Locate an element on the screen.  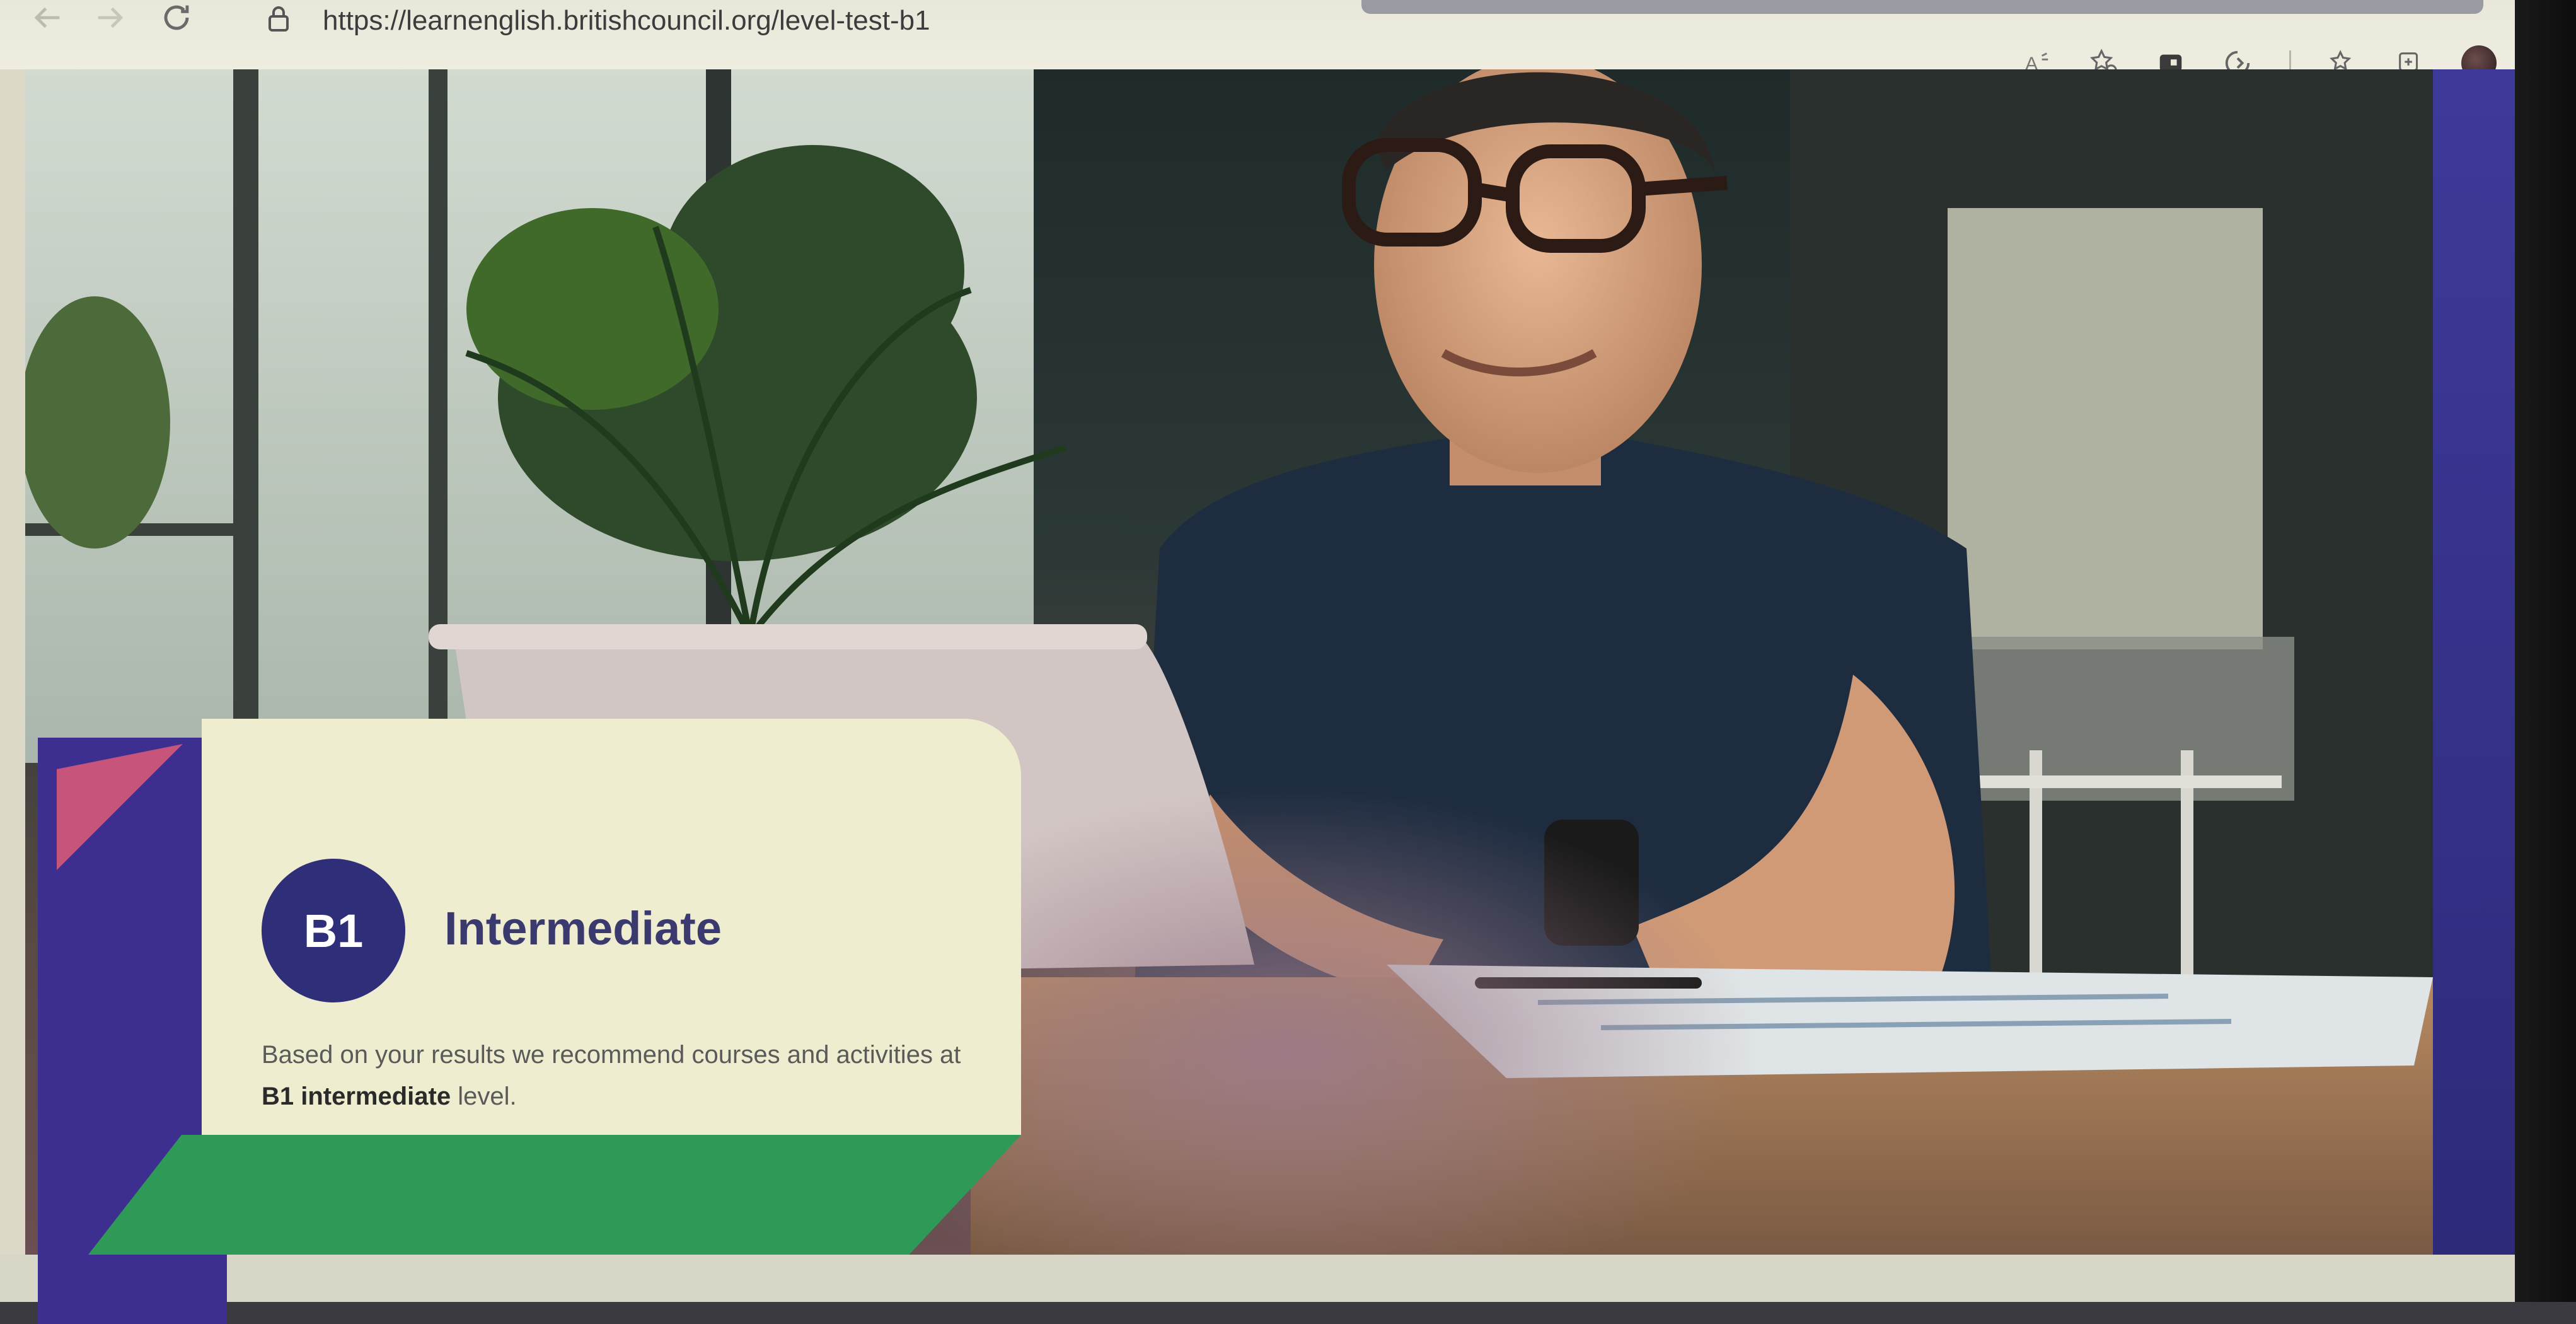
description-suffix: level. is located at coordinates (484, 1096).